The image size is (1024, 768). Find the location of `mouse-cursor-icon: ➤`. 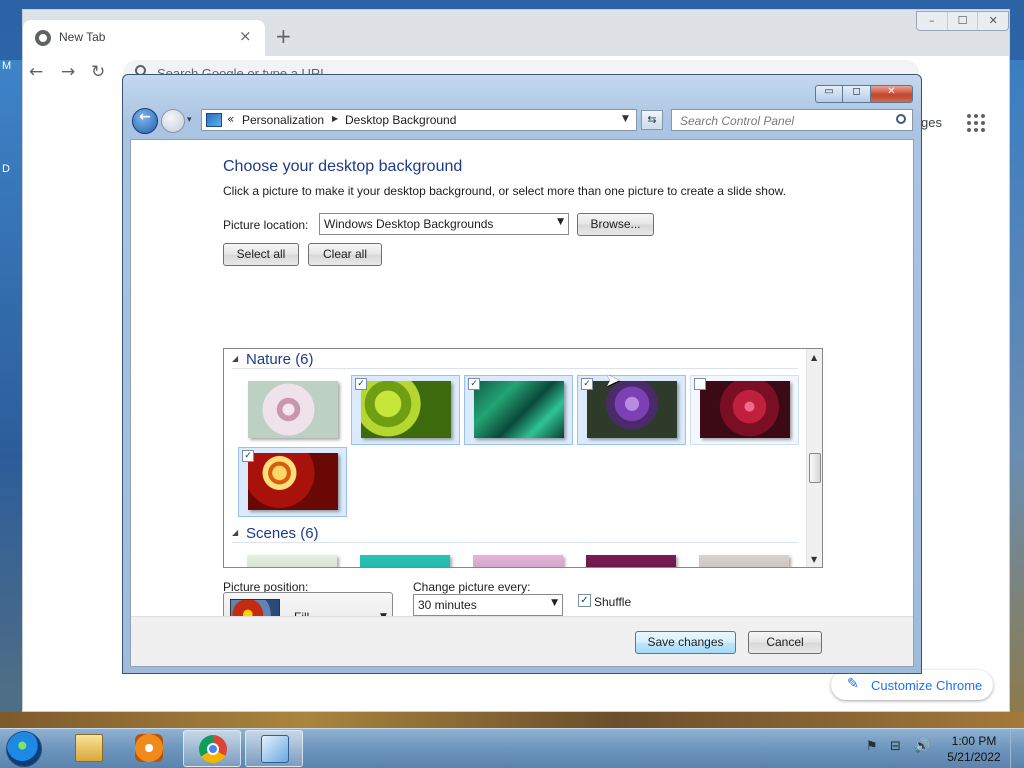

mouse-cursor-icon: ➤ is located at coordinates (613, 380).